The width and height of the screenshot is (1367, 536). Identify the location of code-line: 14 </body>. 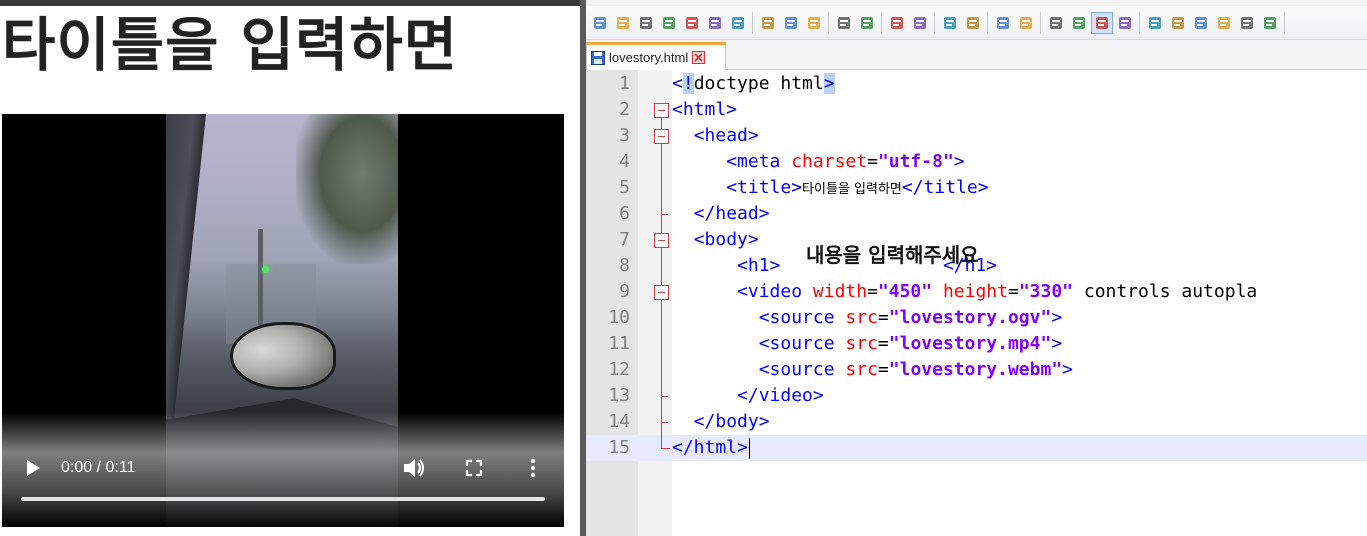
(976, 422).